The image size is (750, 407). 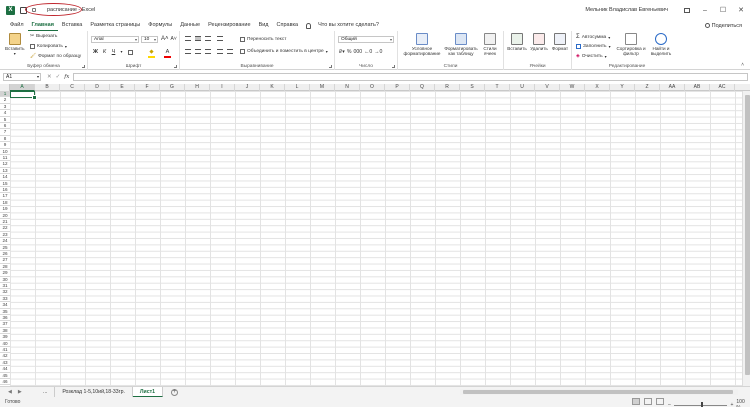 I want to click on horizontal-scroll-thumb, so click(x=598, y=392).